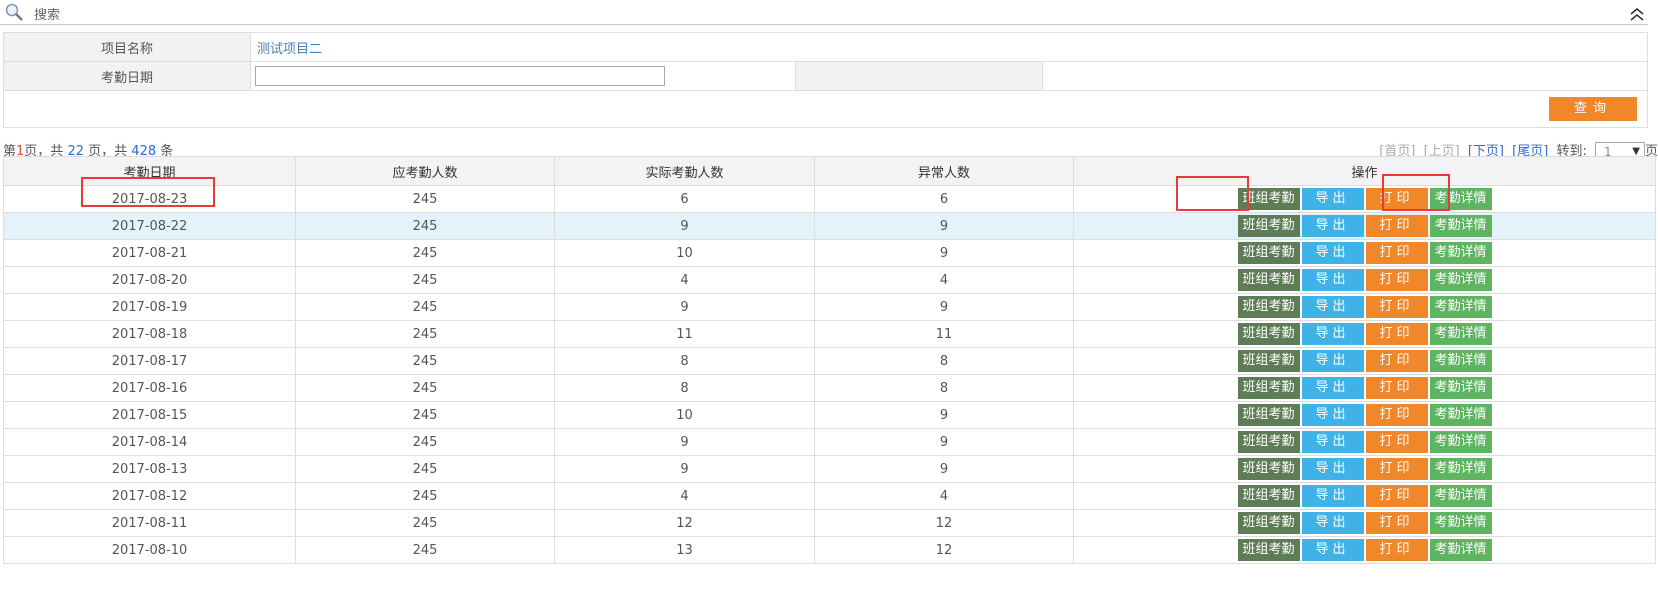  I want to click on table-row: 2017-08-20 245 4 4 班组考勤 导出 打印 考勤详情, so click(829, 280).